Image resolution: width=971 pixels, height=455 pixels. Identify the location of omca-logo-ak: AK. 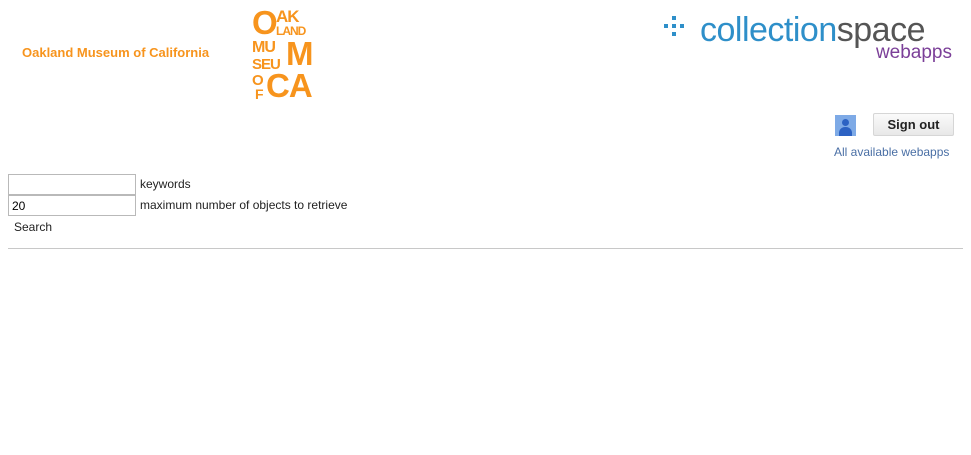
(288, 16).